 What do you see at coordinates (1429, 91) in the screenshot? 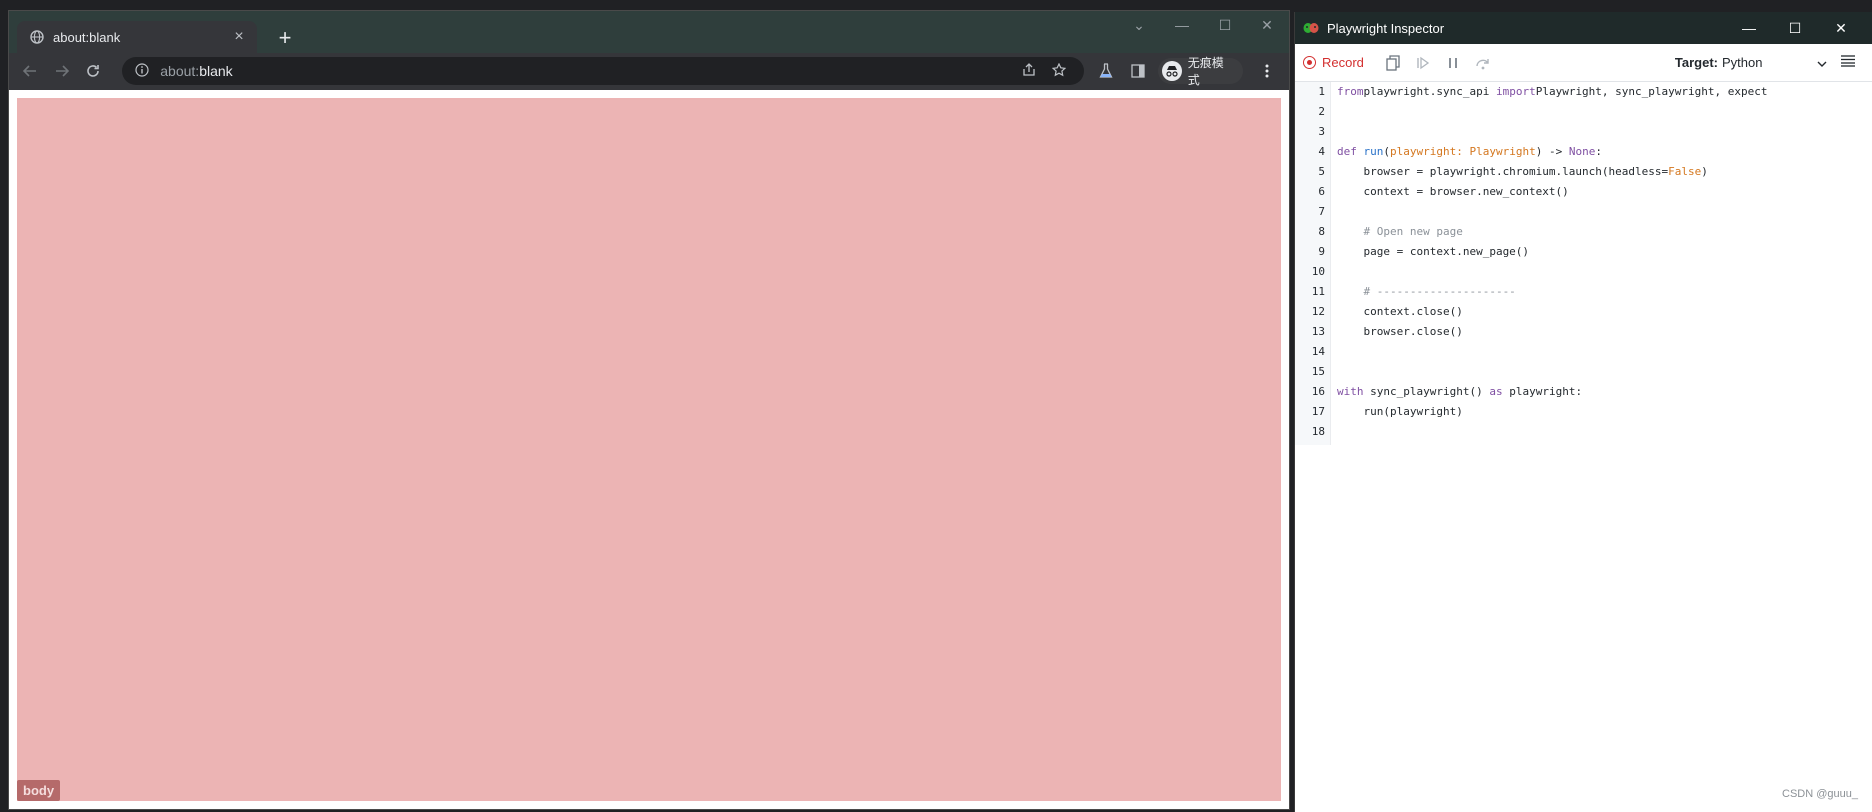
I see `code-token: playwright.sync_api` at bounding box center [1429, 91].